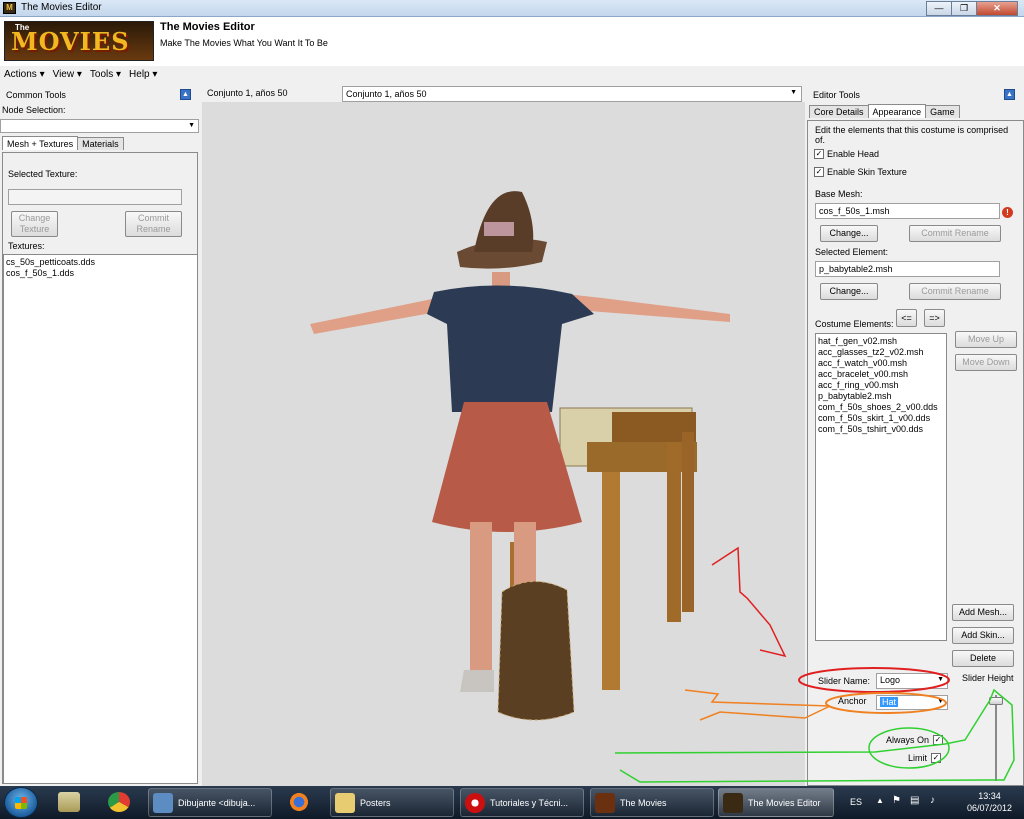 This screenshot has height=819, width=1024. What do you see at coordinates (997, 8) in the screenshot?
I see `close-button: ✕` at bounding box center [997, 8].